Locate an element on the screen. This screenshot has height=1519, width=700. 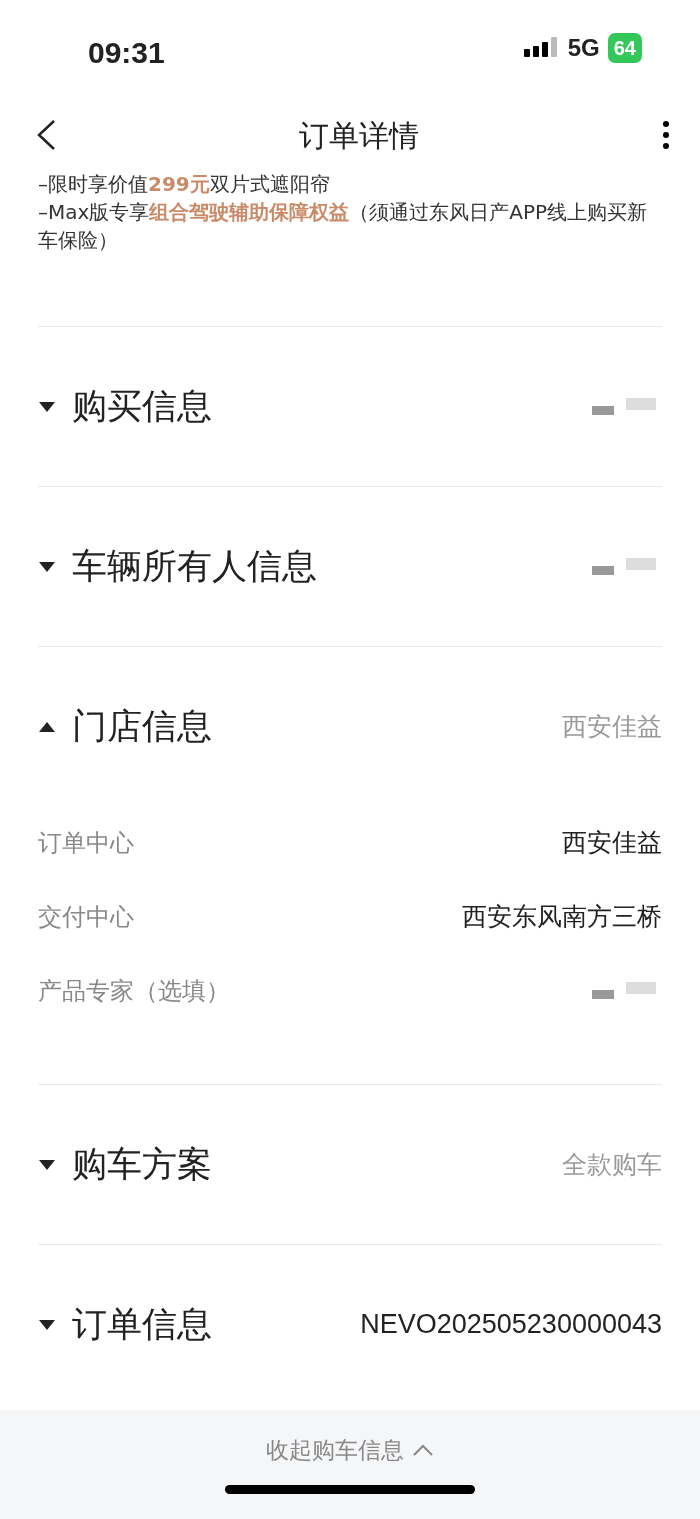
field-value: 西安东风南方三桥 is located at coordinates (562, 917).